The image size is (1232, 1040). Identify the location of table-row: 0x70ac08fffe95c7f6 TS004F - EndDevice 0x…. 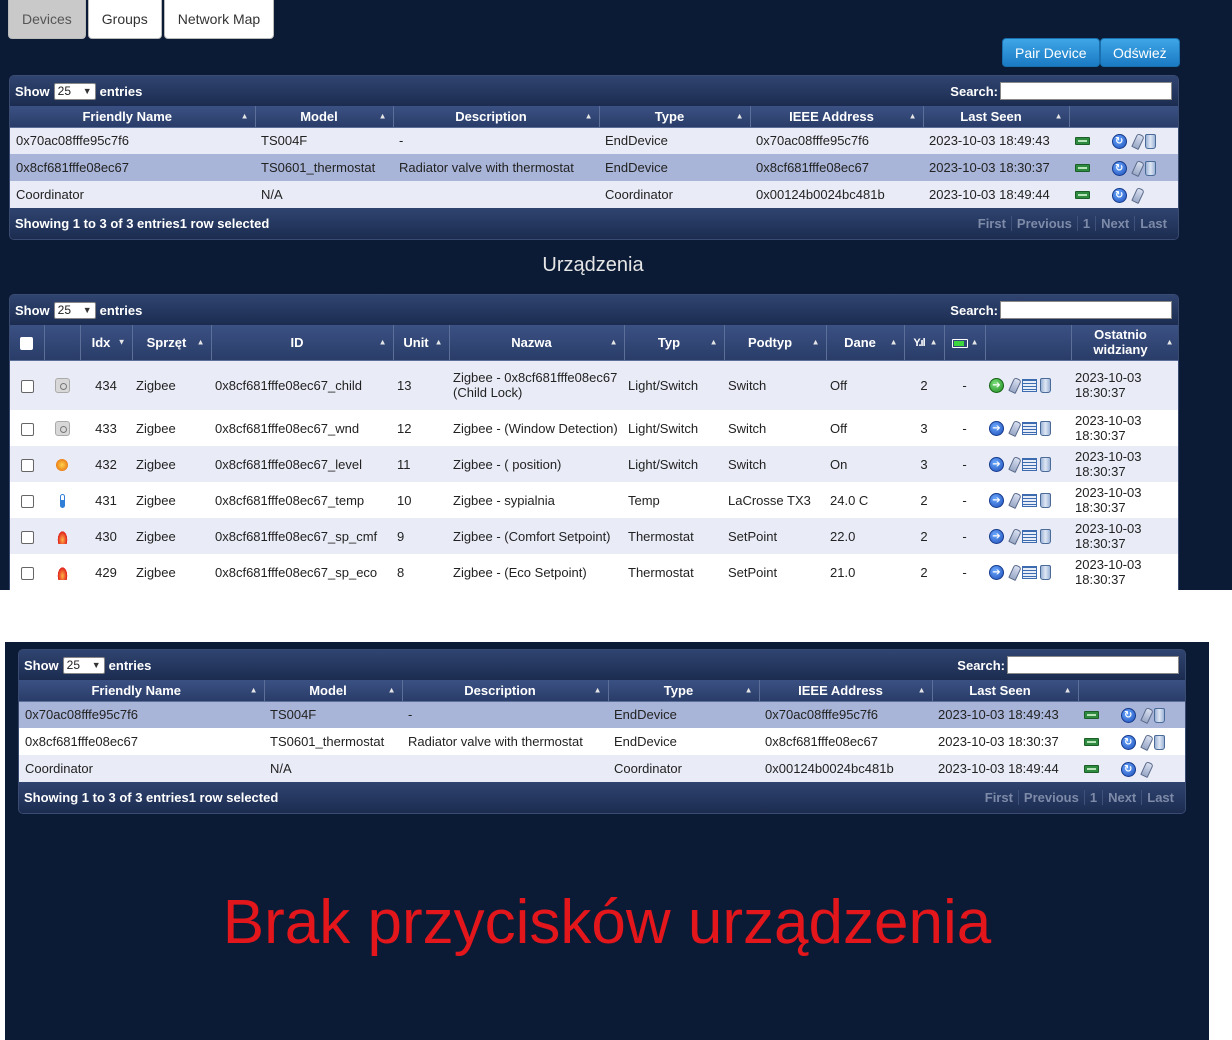
(594, 140).